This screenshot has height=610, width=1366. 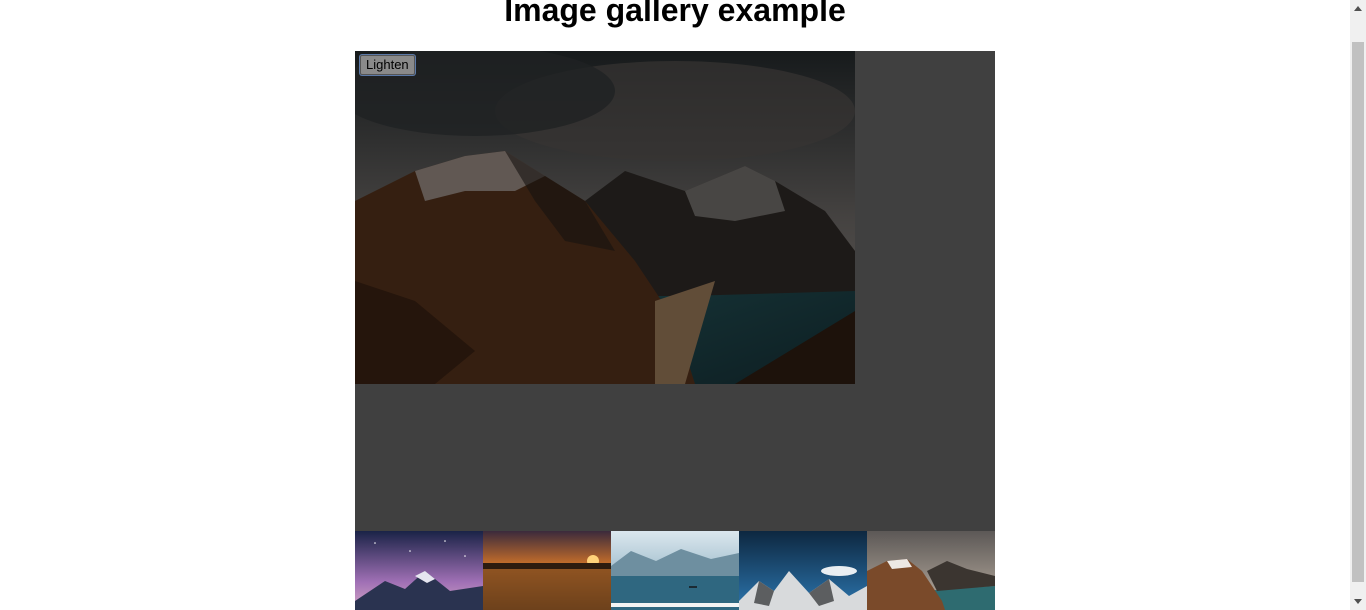 I want to click on scrollbar-thumb, so click(x=1358, y=312).